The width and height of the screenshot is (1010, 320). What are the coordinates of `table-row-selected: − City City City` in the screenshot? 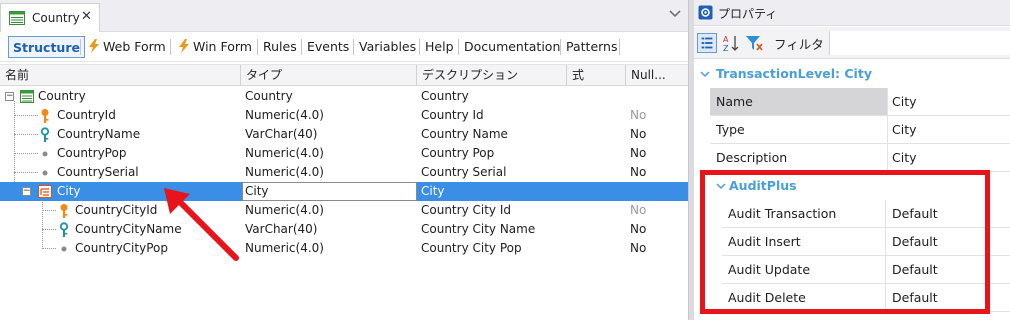 It's located at (344, 191).